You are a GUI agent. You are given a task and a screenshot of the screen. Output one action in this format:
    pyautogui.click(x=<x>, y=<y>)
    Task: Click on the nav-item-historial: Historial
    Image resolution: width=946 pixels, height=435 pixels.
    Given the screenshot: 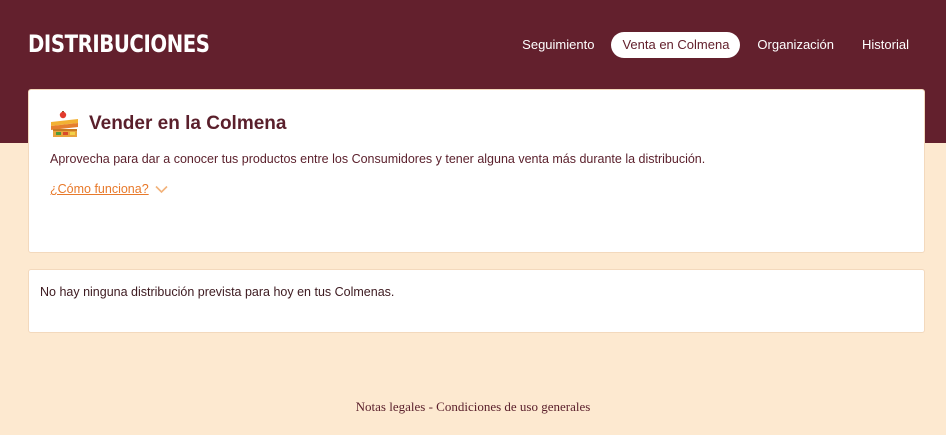 What is the action you would take?
    pyautogui.click(x=885, y=45)
    